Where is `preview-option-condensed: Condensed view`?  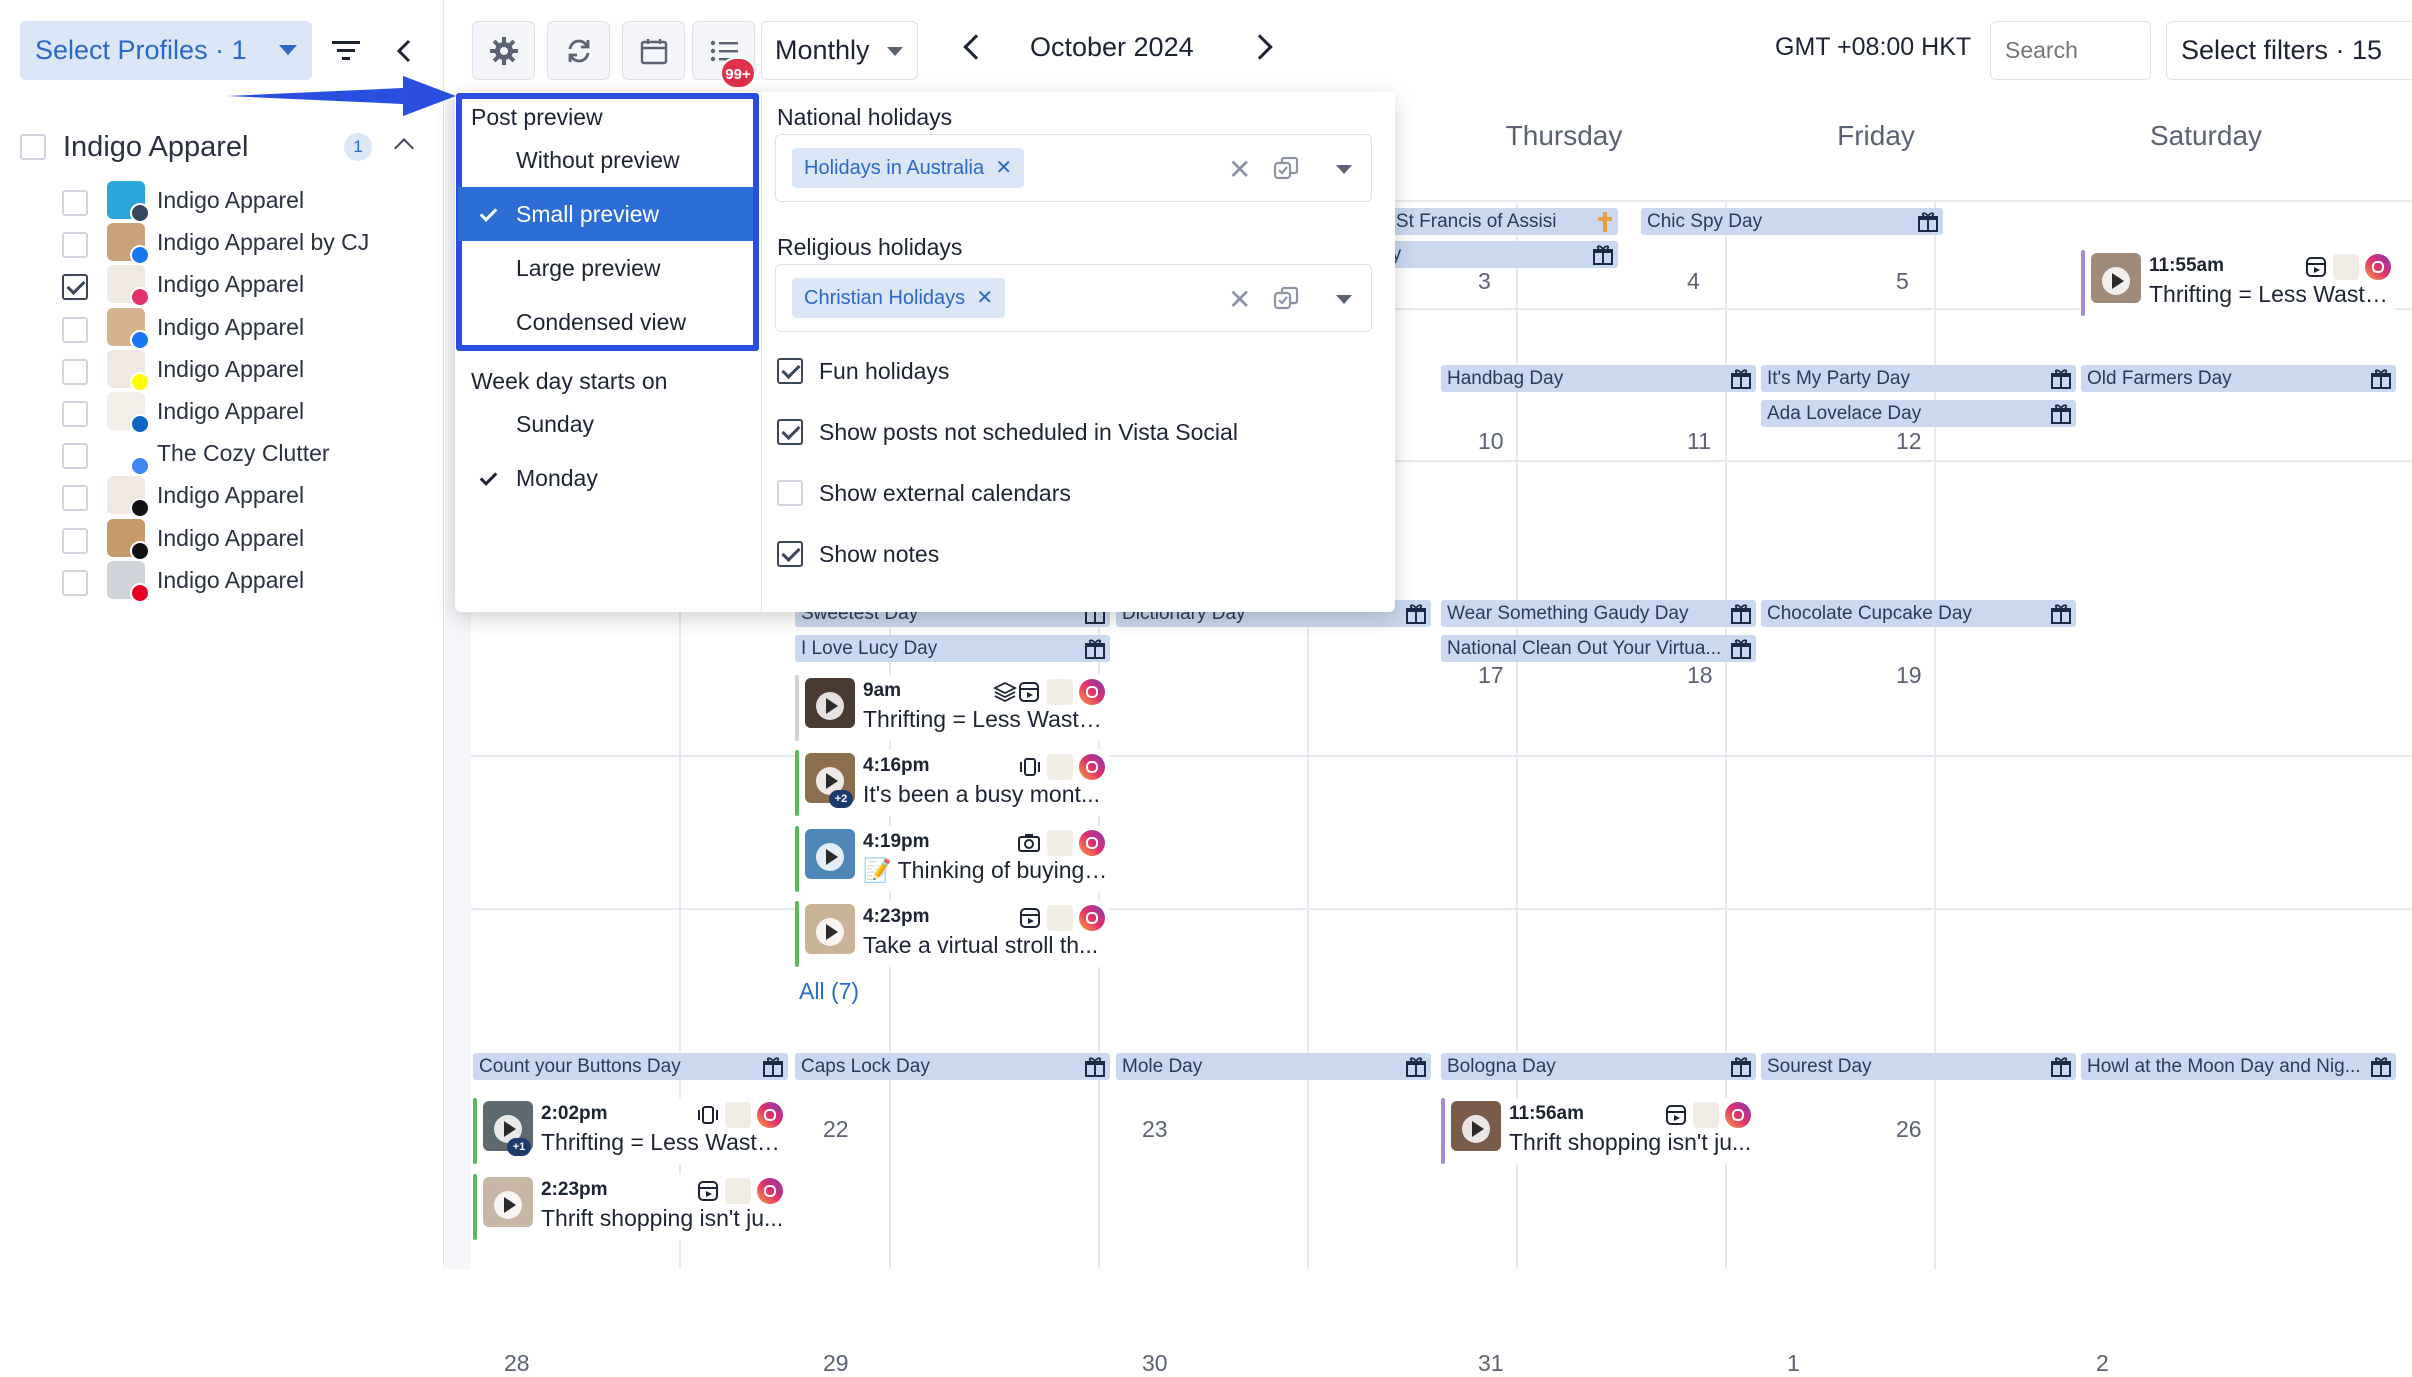
preview-option-condensed: Condensed view is located at coordinates (605, 322).